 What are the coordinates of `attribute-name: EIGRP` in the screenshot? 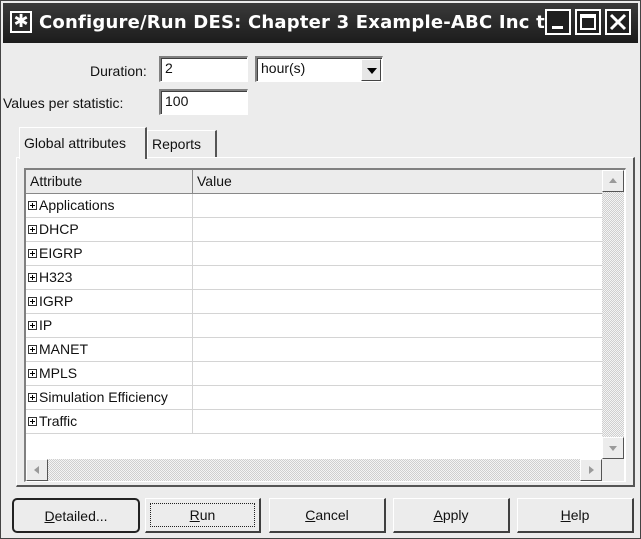 It's located at (61, 253).